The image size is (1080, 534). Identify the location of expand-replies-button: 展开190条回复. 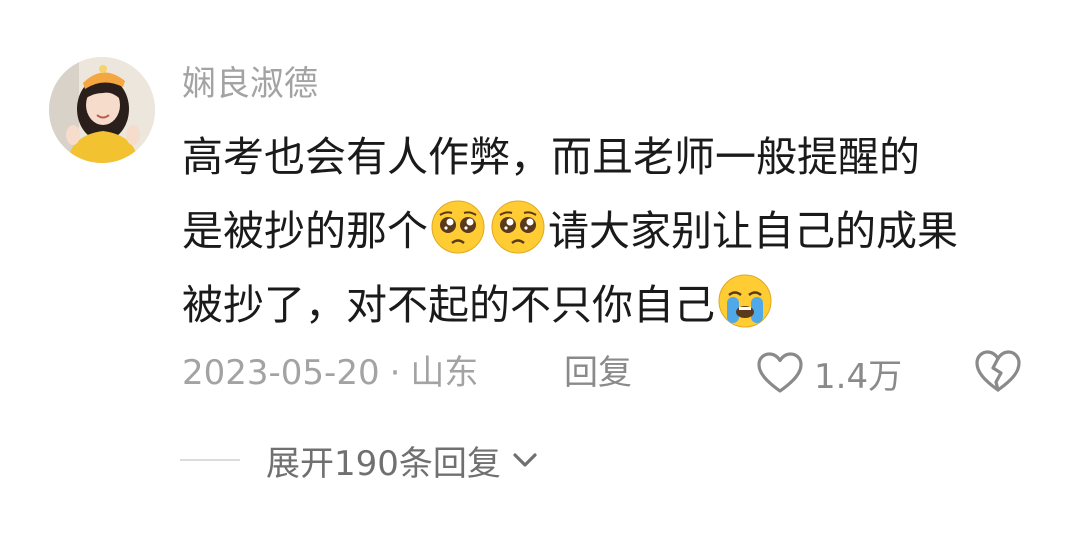
(360, 460).